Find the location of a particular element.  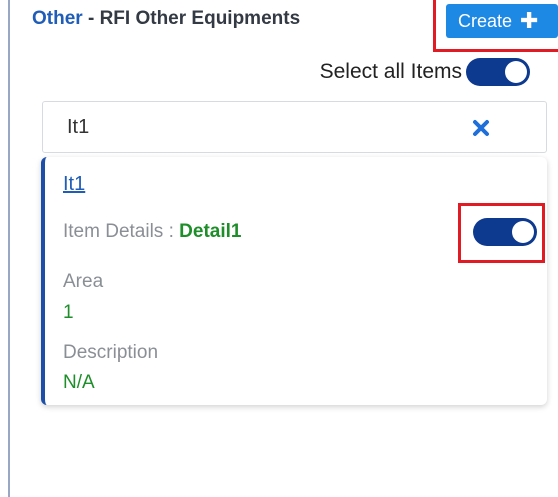

description-value: N/A is located at coordinates (79, 382).